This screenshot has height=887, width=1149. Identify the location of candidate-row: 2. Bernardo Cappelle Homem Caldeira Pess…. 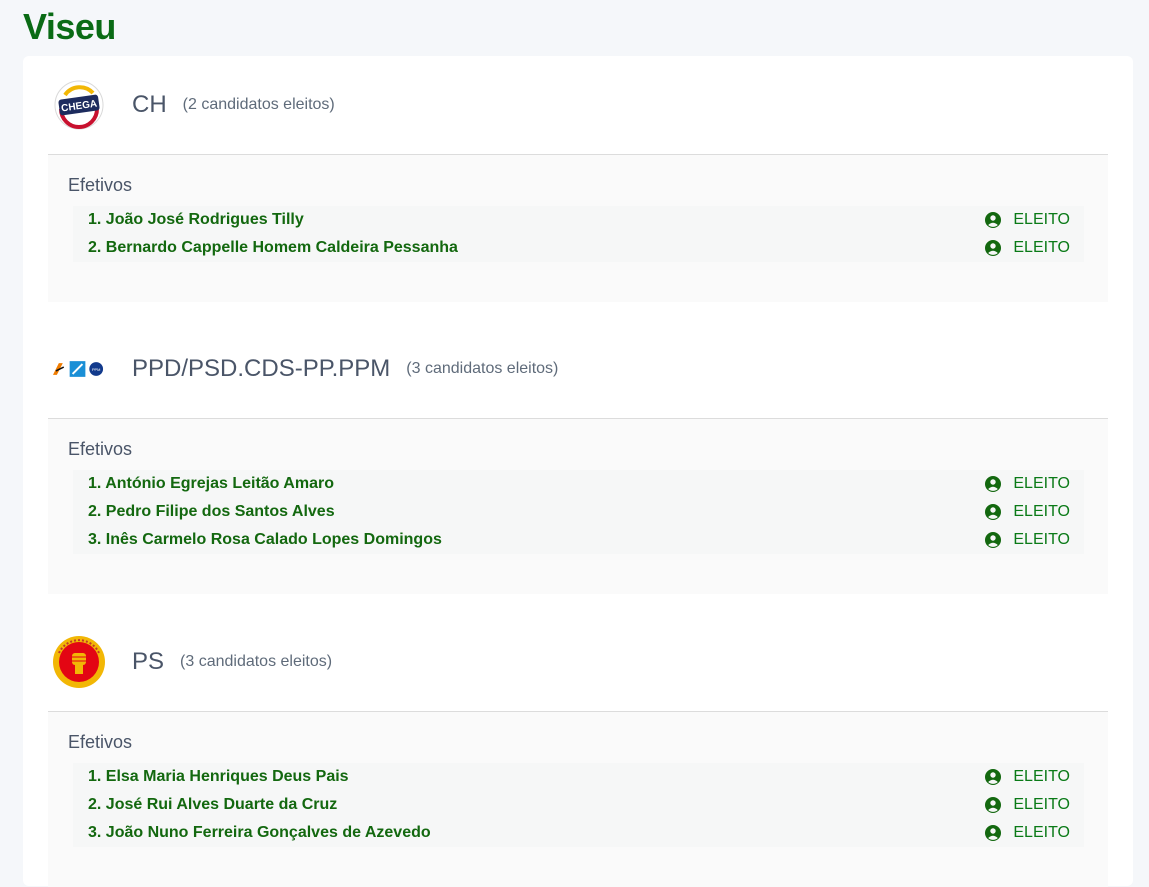
(578, 248).